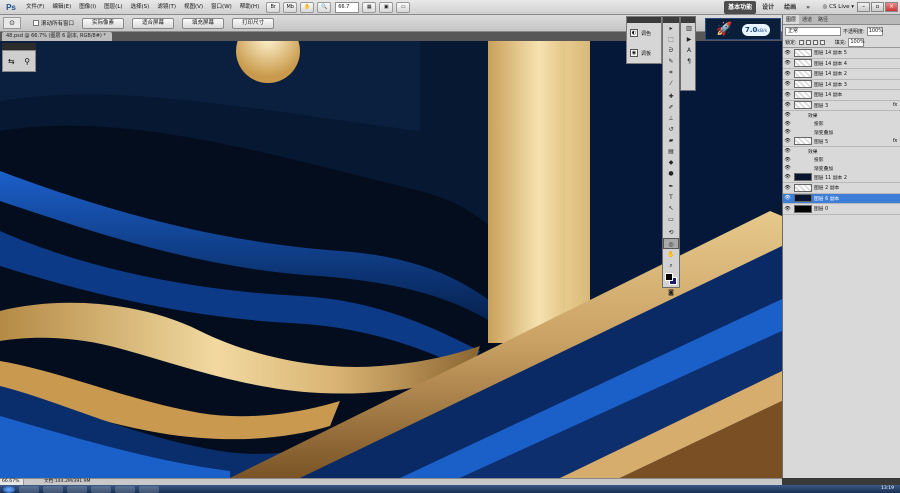 The height and width of the screenshot is (493, 900). What do you see at coordinates (671, 265) in the screenshot?
I see `zoom-tool-icon: ⌕` at bounding box center [671, 265].